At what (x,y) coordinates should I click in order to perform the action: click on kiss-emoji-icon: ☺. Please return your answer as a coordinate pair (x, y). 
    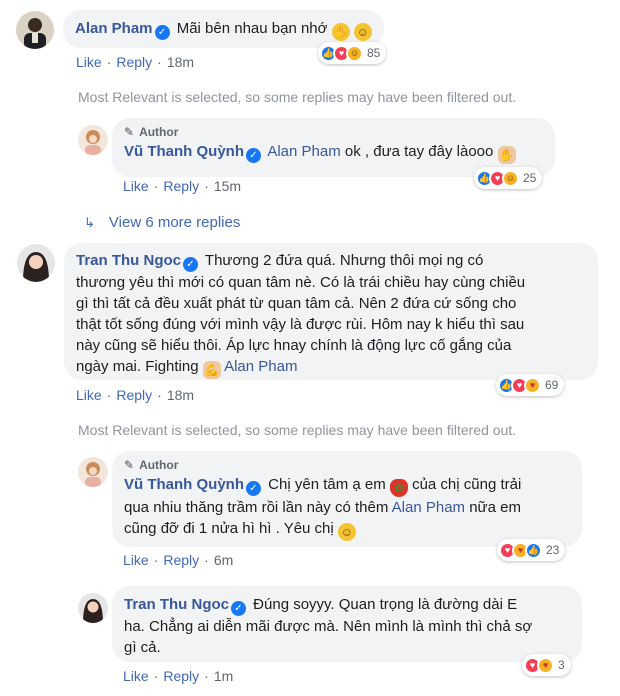
    Looking at the image, I should click on (346, 532).